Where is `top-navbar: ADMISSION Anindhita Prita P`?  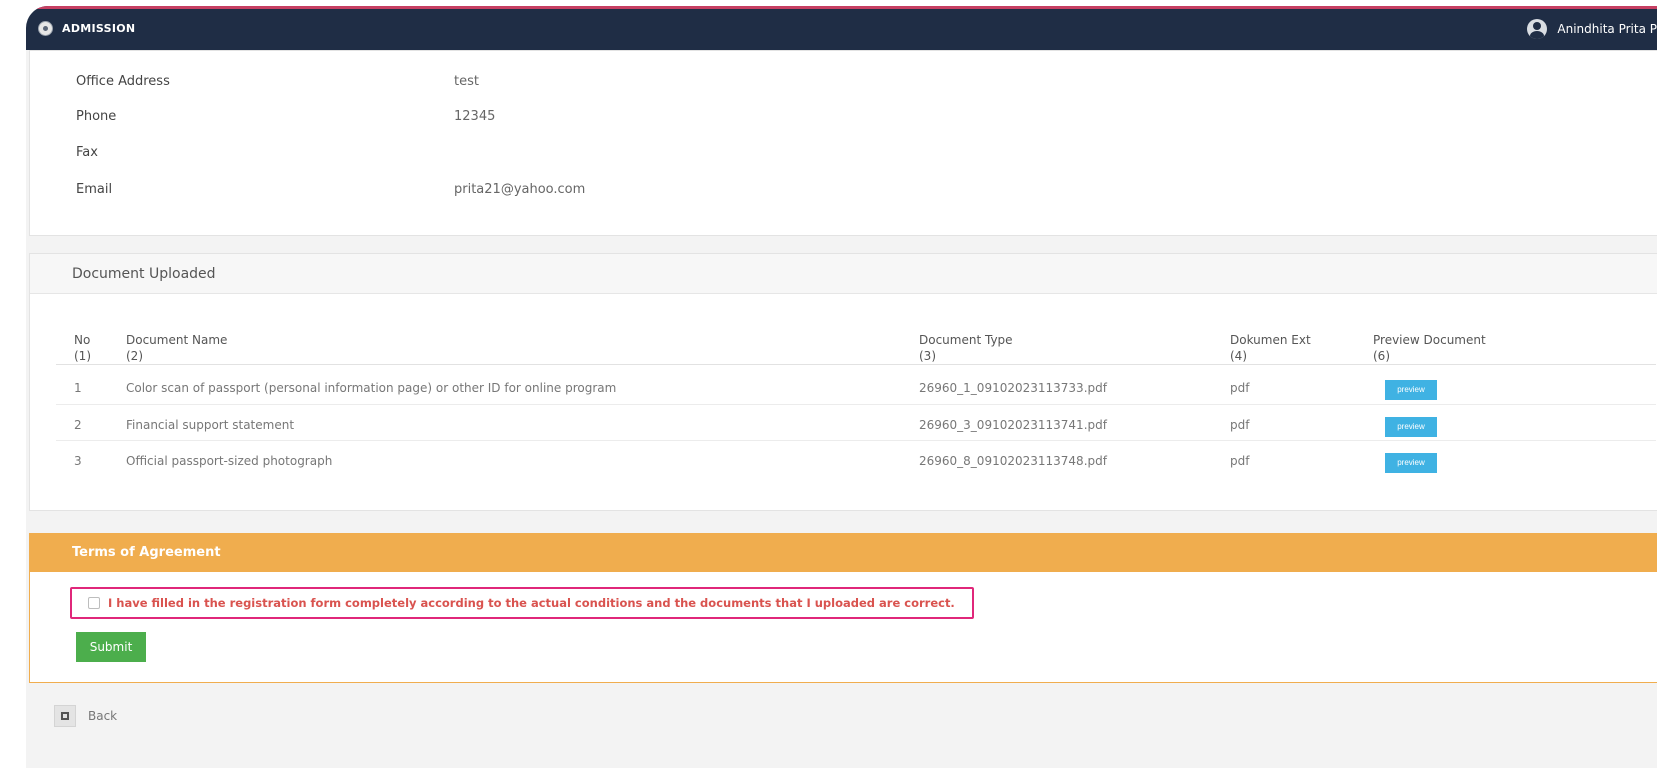 top-navbar: ADMISSION Anindhita Prita P is located at coordinates (841, 28).